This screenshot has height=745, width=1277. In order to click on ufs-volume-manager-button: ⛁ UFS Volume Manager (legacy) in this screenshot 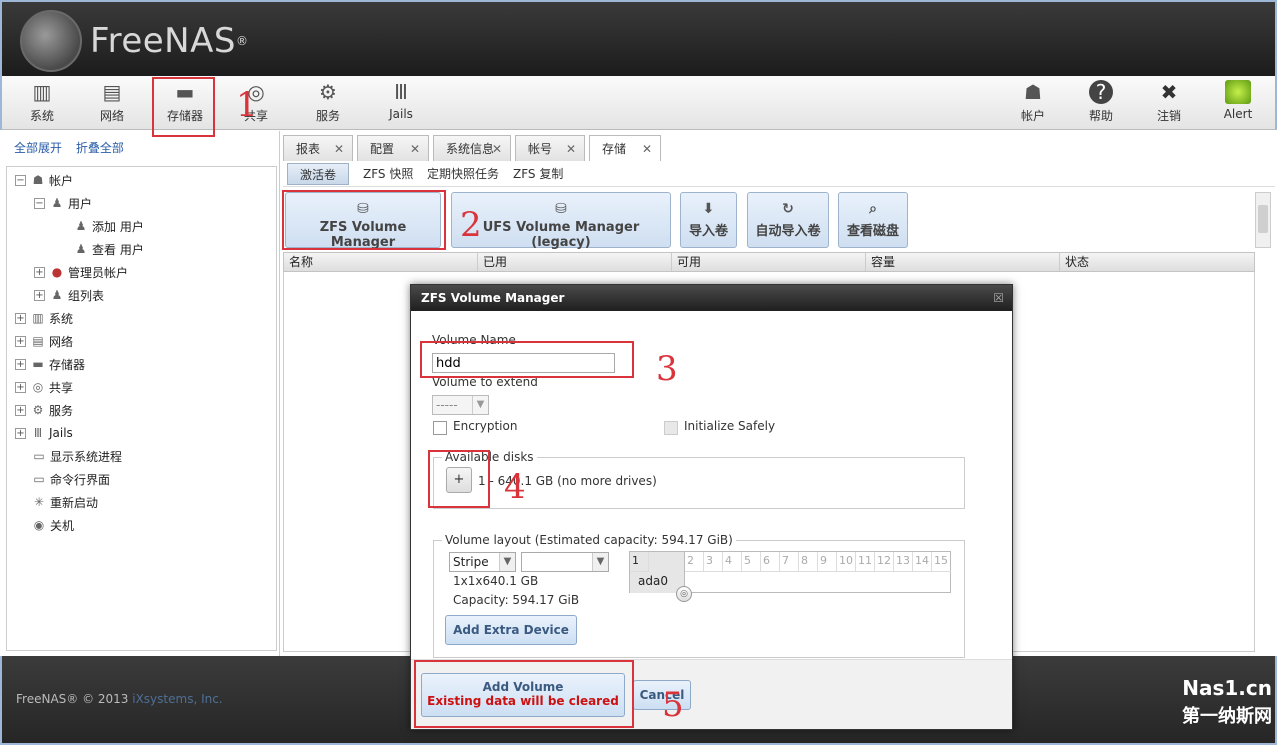, I will do `click(561, 221)`.